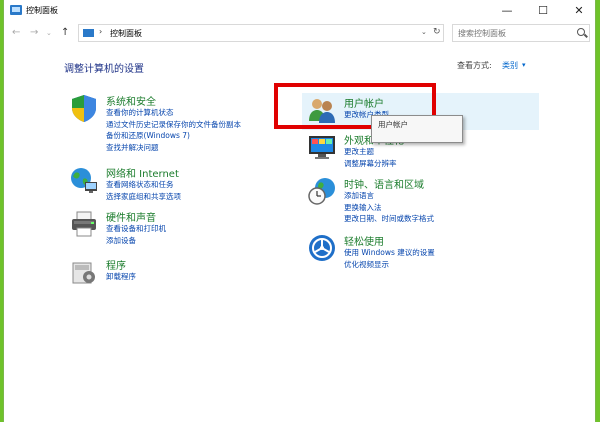  Describe the element at coordinates (173, 136) in the screenshot. I see `link-backup-restore: 备份和还原(Windows 7)` at that location.